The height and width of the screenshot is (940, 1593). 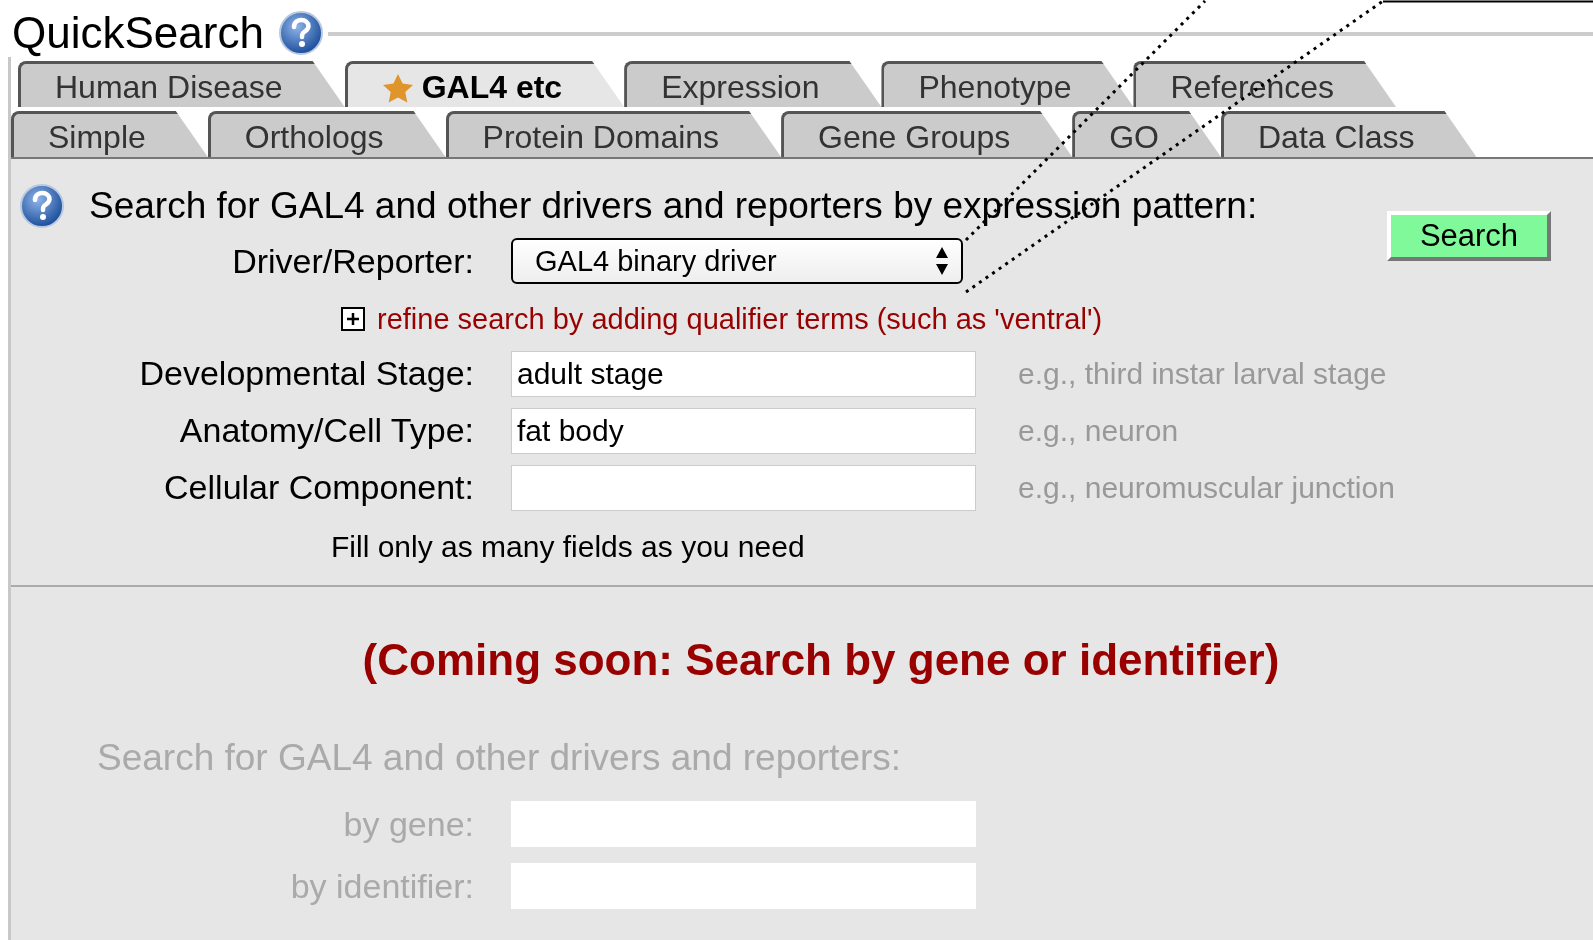 What do you see at coordinates (821, 660) in the screenshot?
I see `coming-soon-heading: (Coming soon: Search by gene or identifier)` at bounding box center [821, 660].